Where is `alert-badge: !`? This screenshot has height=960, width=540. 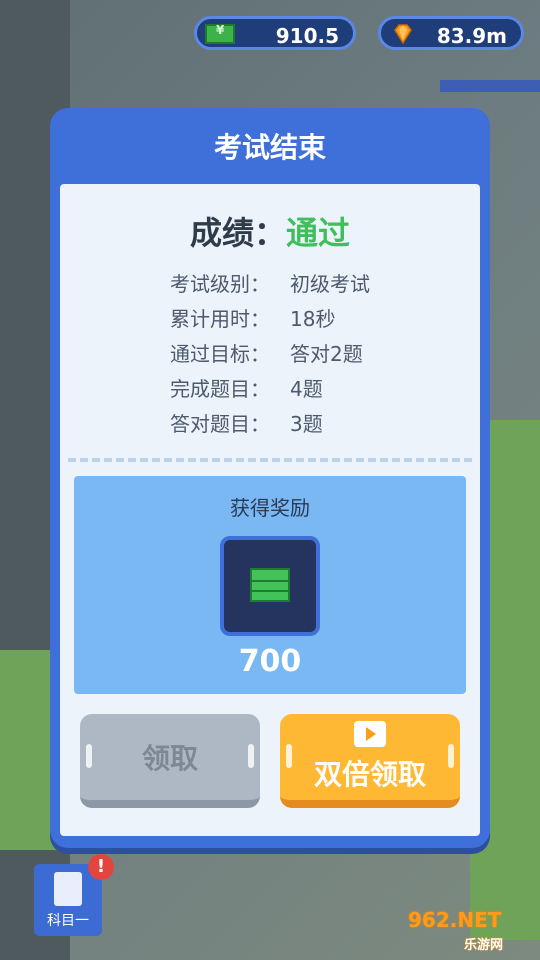 alert-badge: ! is located at coordinates (101, 867).